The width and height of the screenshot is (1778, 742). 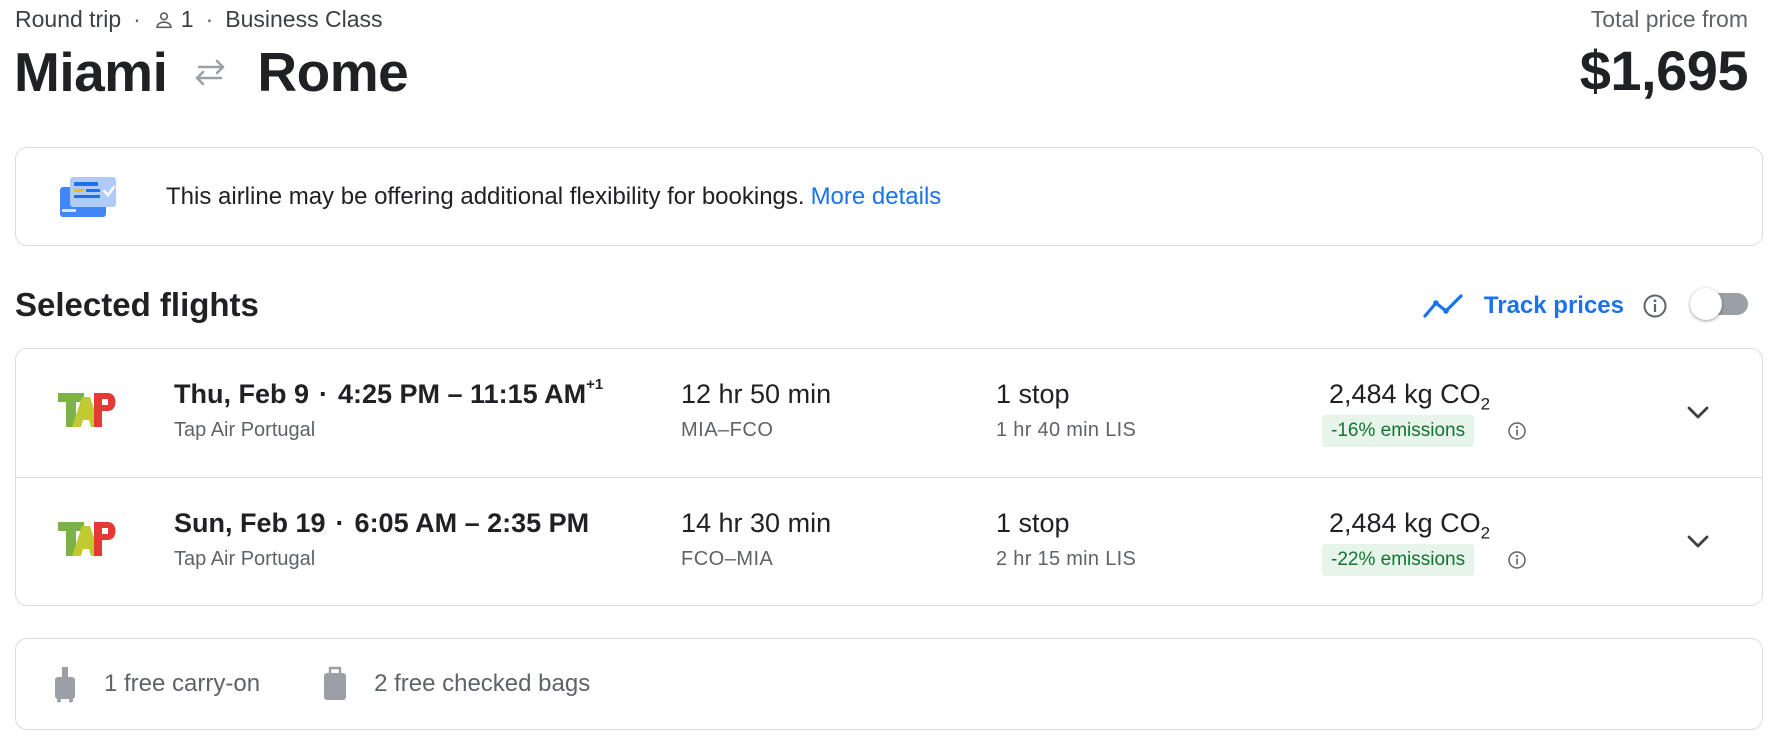 I want to click on person-icon, so click(x=164, y=19).